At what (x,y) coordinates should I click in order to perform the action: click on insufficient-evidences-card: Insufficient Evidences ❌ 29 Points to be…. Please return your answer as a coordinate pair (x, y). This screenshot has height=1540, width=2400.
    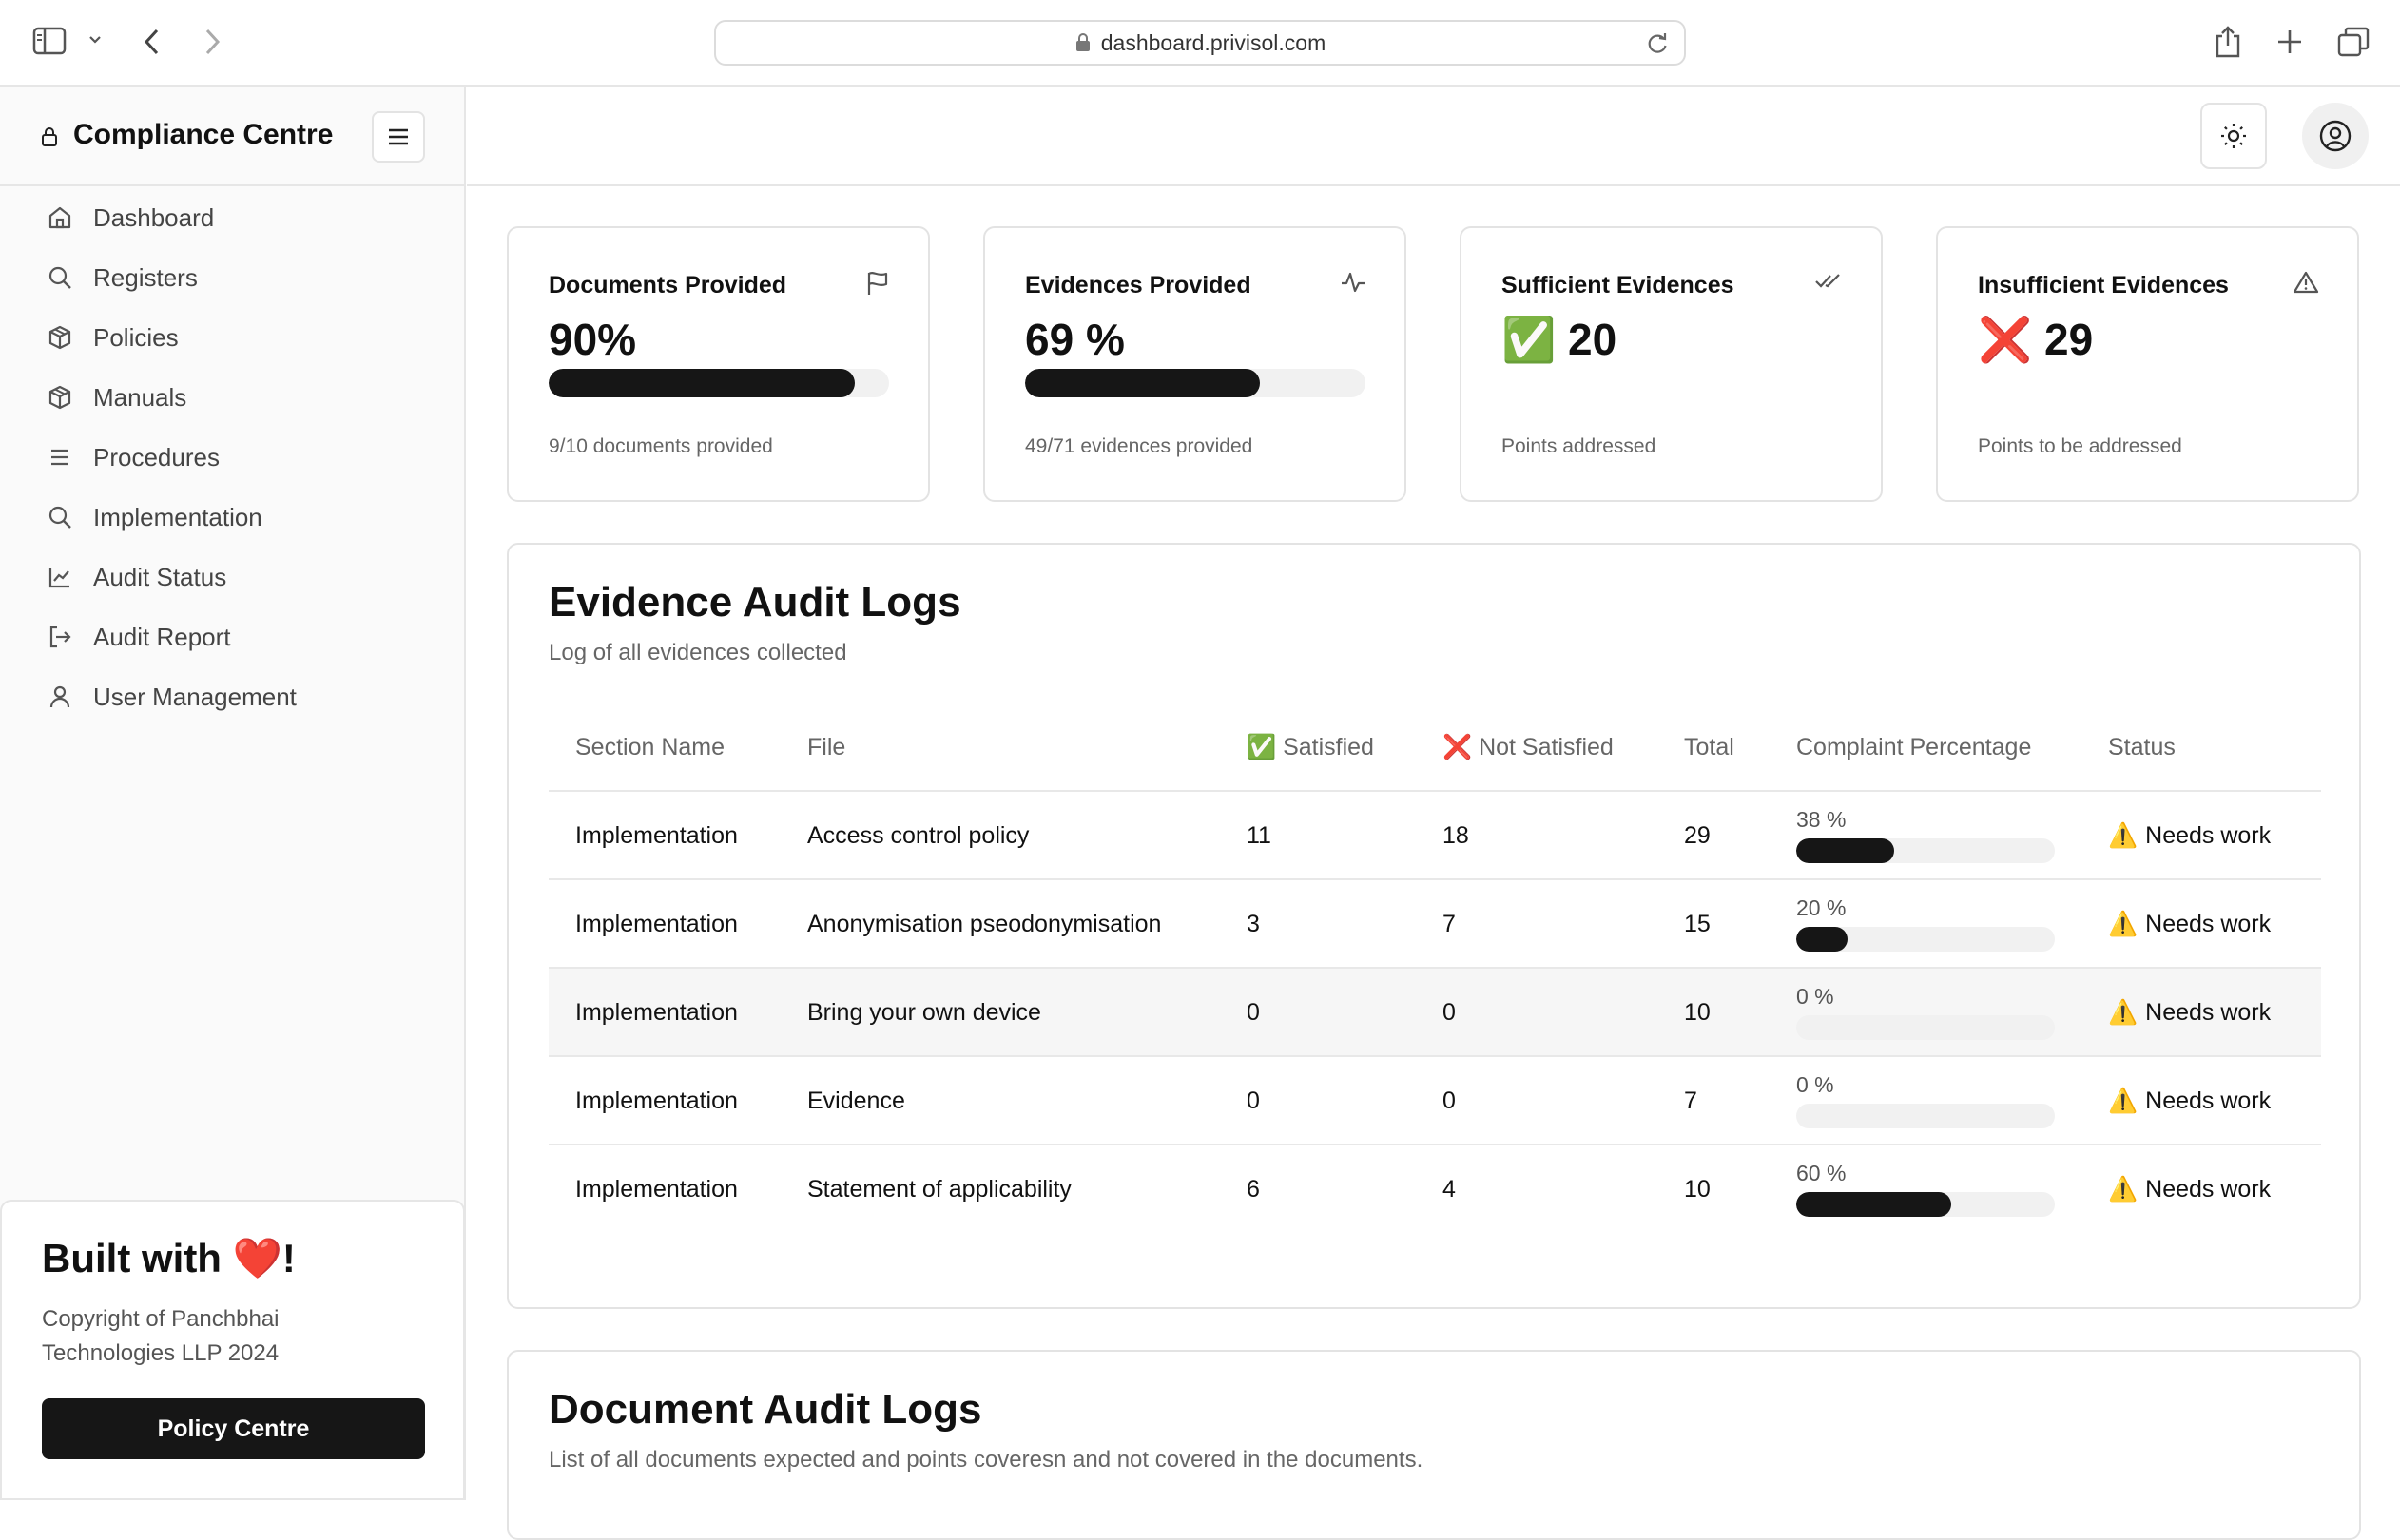
    Looking at the image, I should click on (2147, 364).